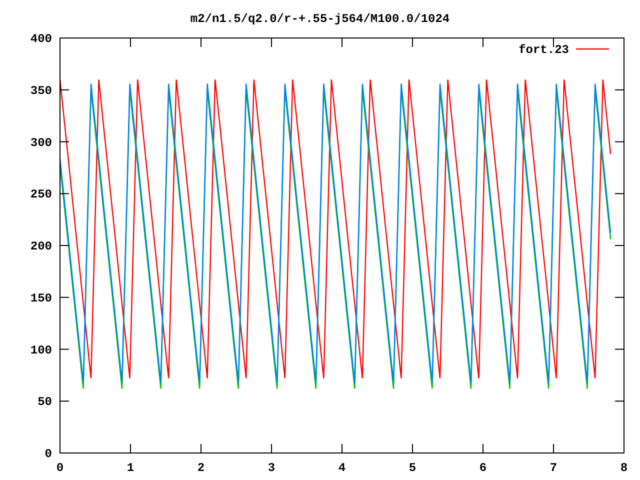 The image size is (640, 480). I want to click on axis-tick-label: 350, so click(41, 91).